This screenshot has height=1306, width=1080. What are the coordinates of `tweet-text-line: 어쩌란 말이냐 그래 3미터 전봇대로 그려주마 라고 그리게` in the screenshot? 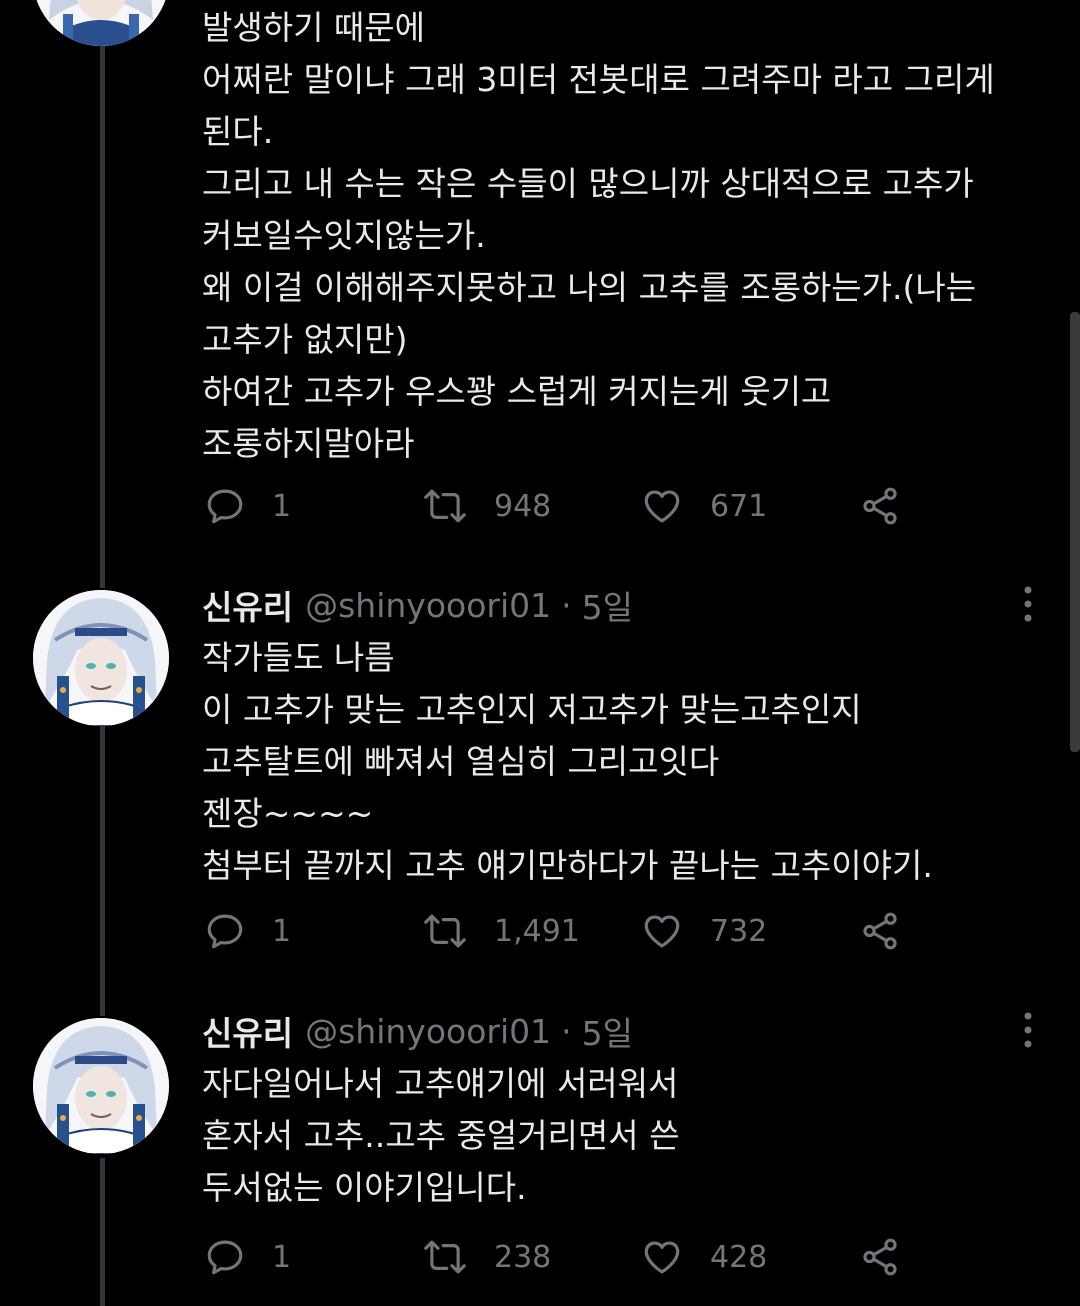 It's located at (598, 79).